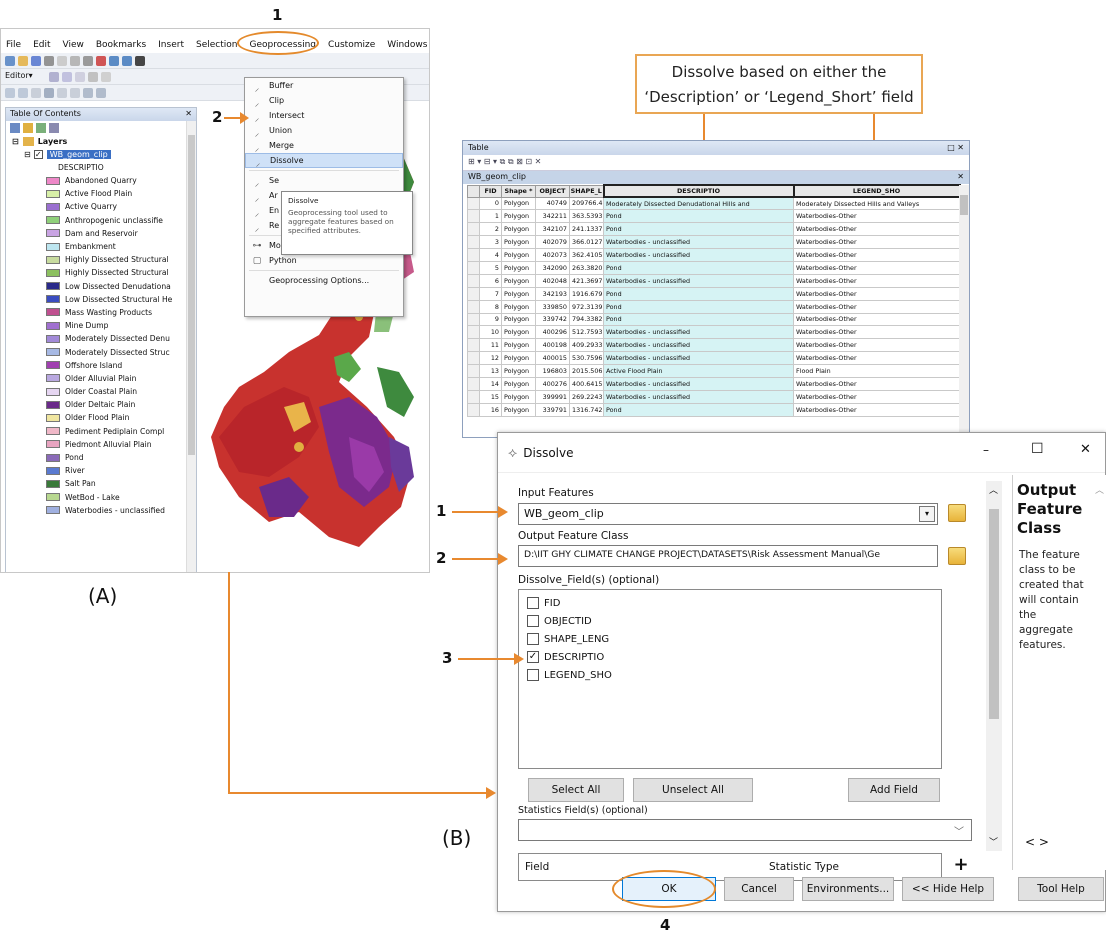  Describe the element at coordinates (41, 45) in the screenshot. I see `menu-edit: Edit` at that location.